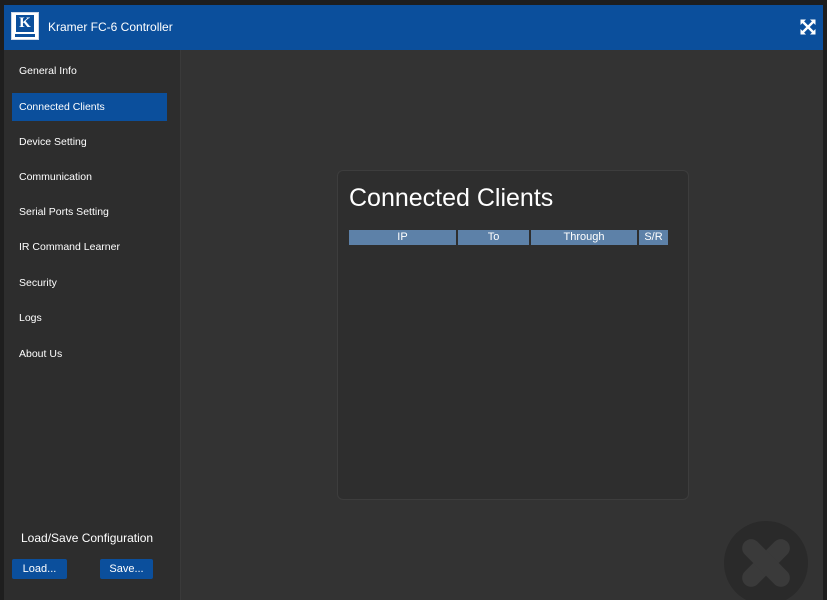 The image size is (827, 600). What do you see at coordinates (89, 142) in the screenshot?
I see `sidebar-item-device-setting: Device Setting` at bounding box center [89, 142].